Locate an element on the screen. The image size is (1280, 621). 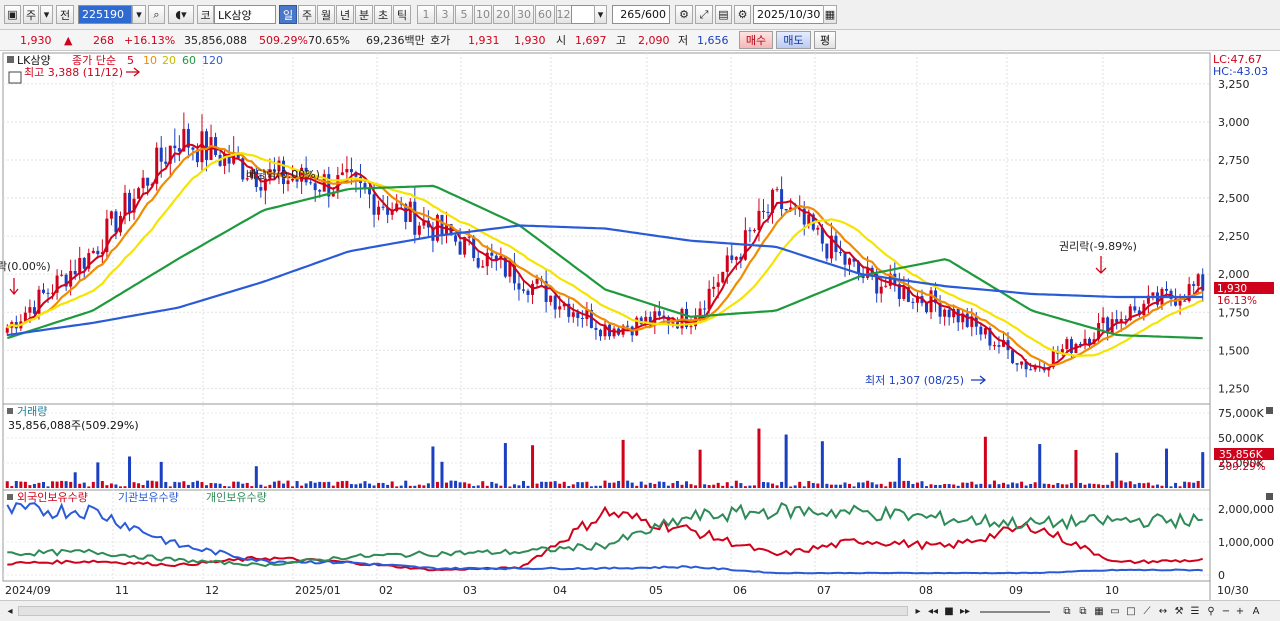
window-menu-icon: ▣ is located at coordinates (12, 14).